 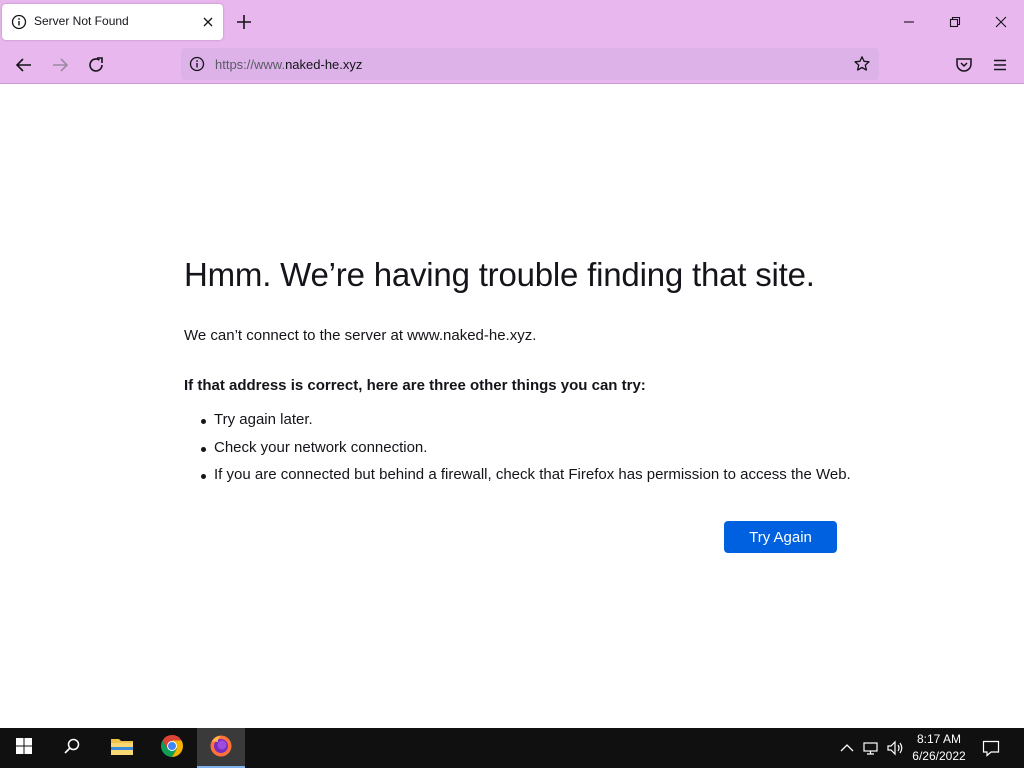 I want to click on search-icon, so click(x=72, y=748).